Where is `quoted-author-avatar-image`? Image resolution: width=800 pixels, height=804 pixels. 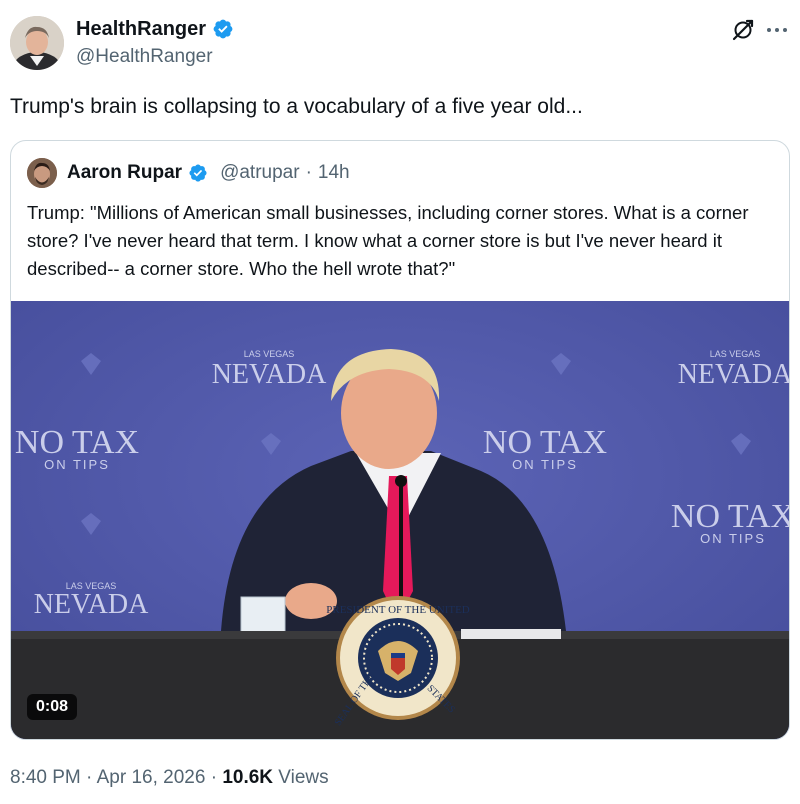 quoted-author-avatar-image is located at coordinates (42, 173).